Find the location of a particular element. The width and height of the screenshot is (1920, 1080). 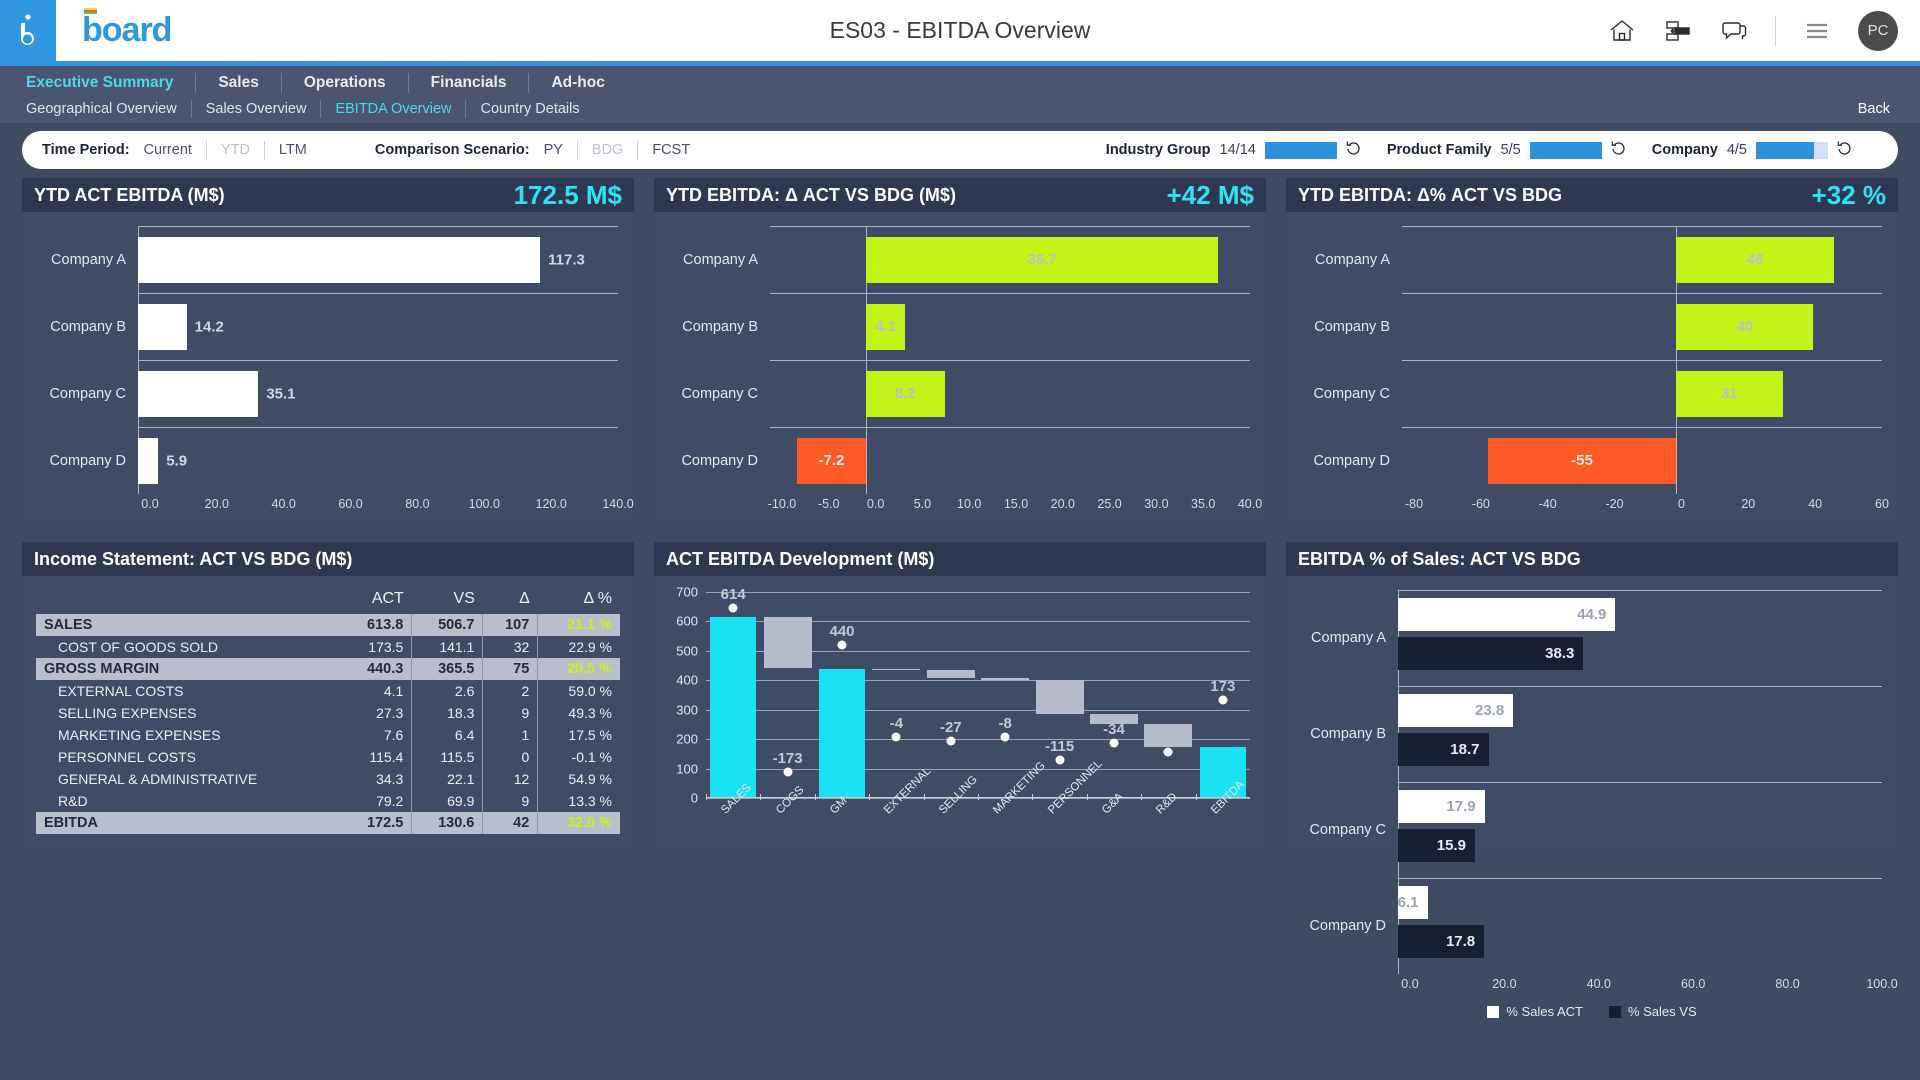

bar-row: Company B 14.2 is located at coordinates (328, 326).